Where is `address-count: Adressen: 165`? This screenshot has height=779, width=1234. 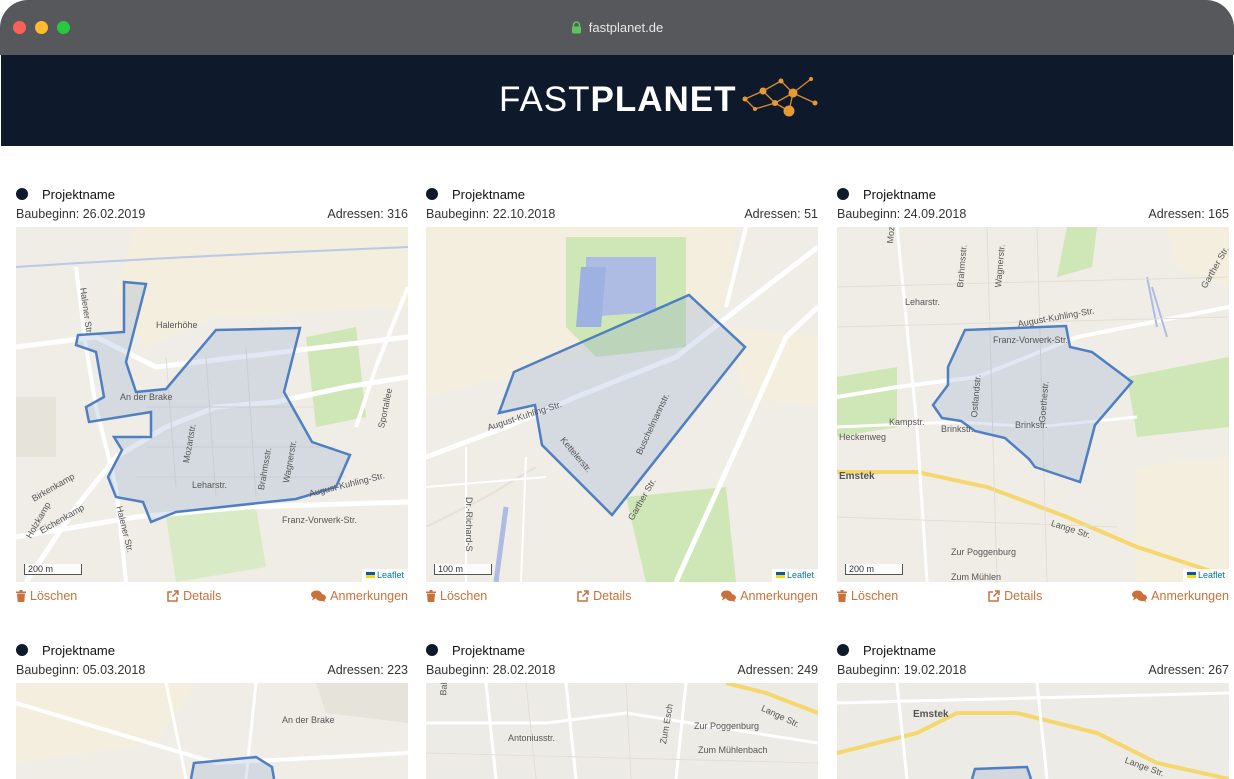 address-count: Adressen: 165 is located at coordinates (1188, 214).